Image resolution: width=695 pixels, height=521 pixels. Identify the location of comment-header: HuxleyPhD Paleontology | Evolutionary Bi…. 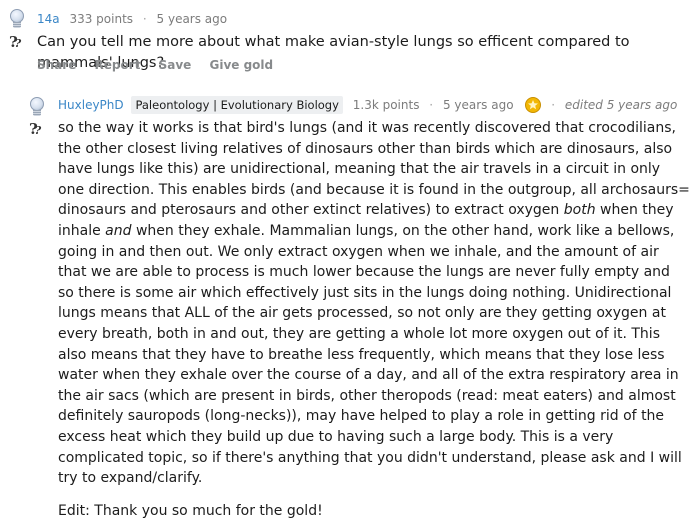
(368, 105).